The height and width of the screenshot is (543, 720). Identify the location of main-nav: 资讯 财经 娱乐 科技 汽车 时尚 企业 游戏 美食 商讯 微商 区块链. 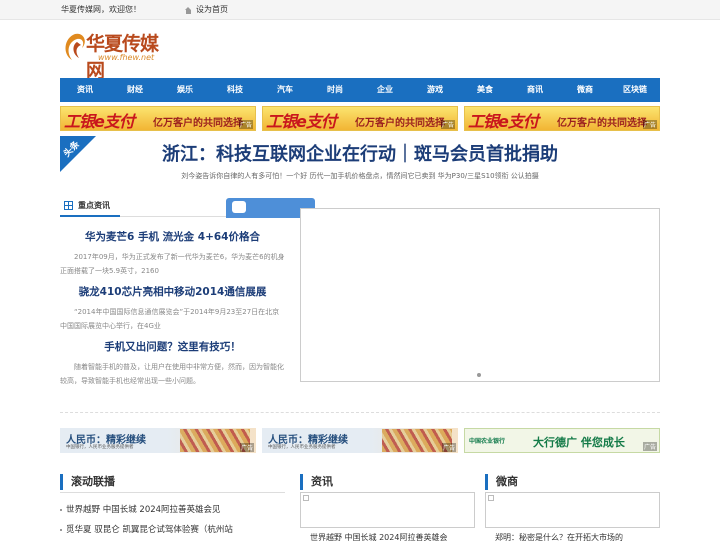
(360, 90).